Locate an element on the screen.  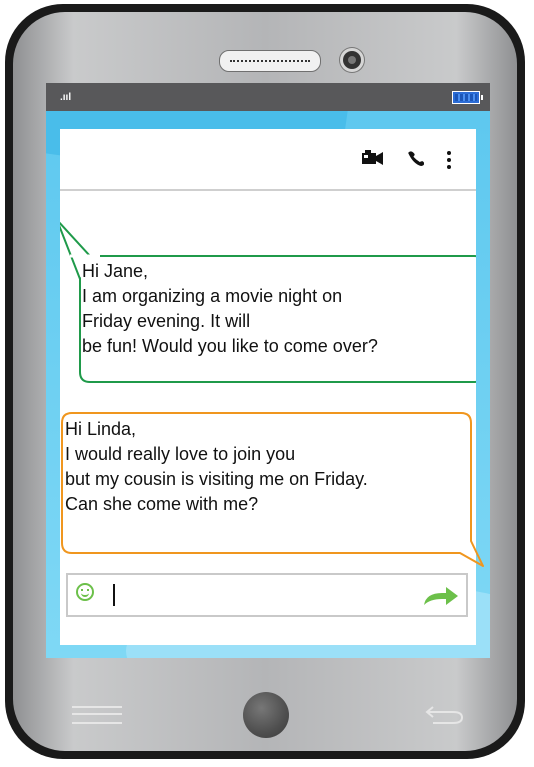
battery-icon is located at coordinates (467, 97).